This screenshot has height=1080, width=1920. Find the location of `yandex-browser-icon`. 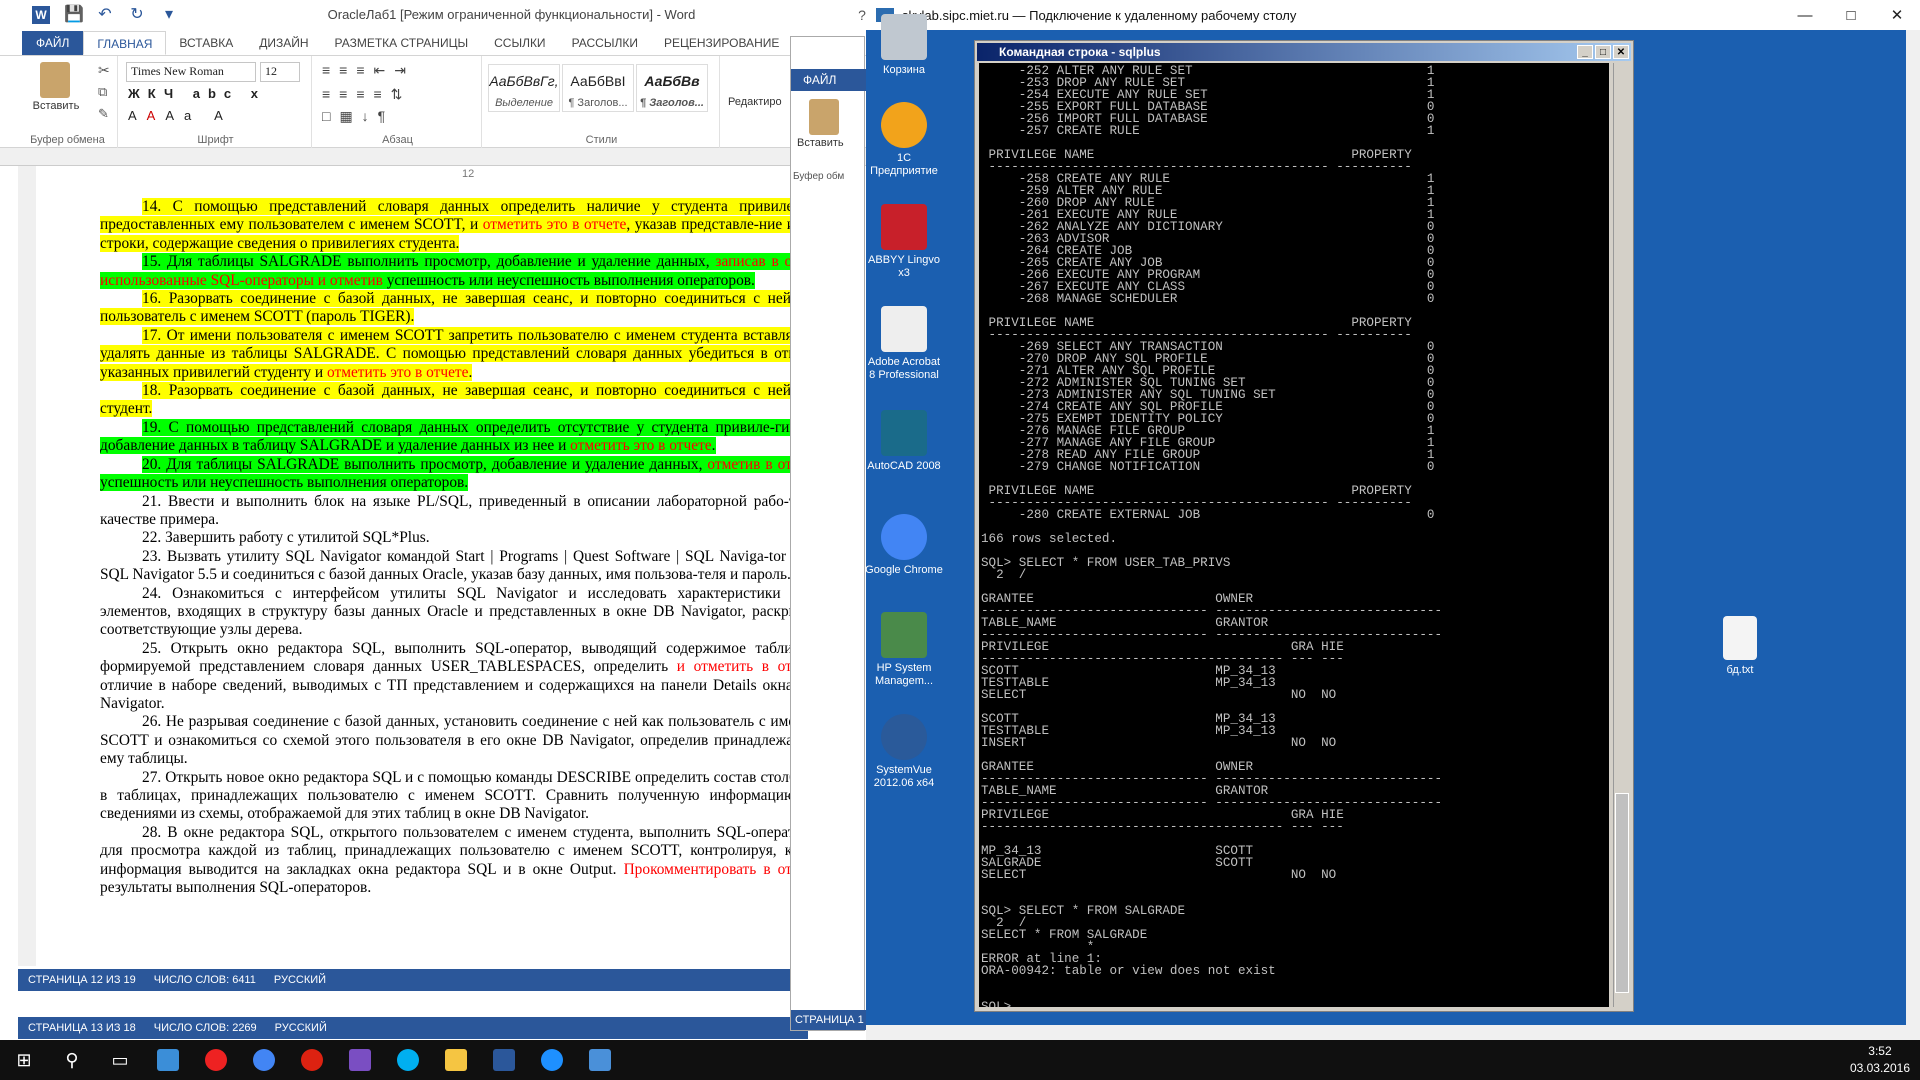

yandex-browser-icon is located at coordinates (216, 1060).